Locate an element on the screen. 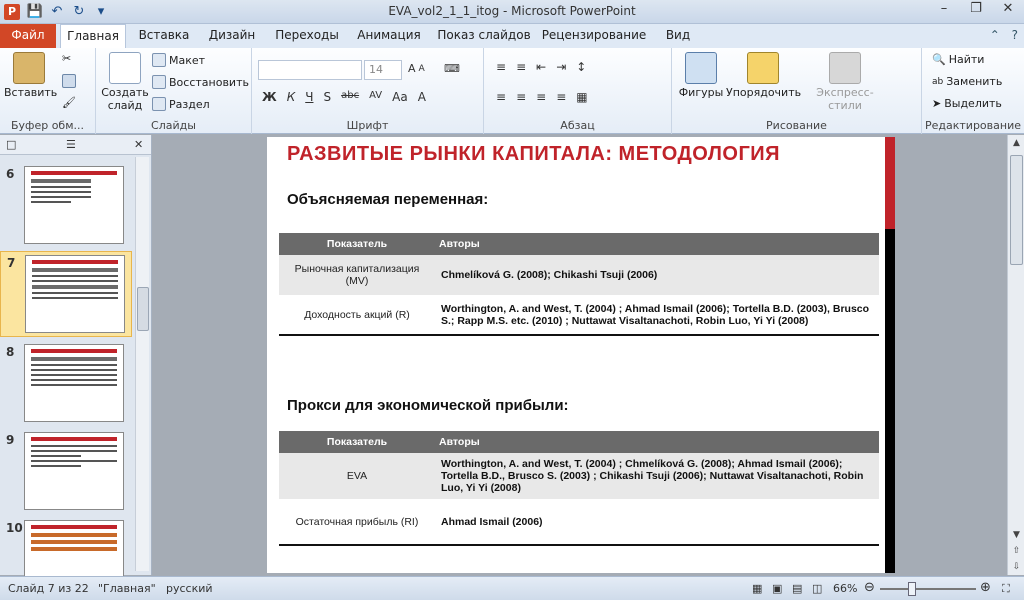  quick-styles-button: Экспресс-стили is located at coordinates (845, 82).